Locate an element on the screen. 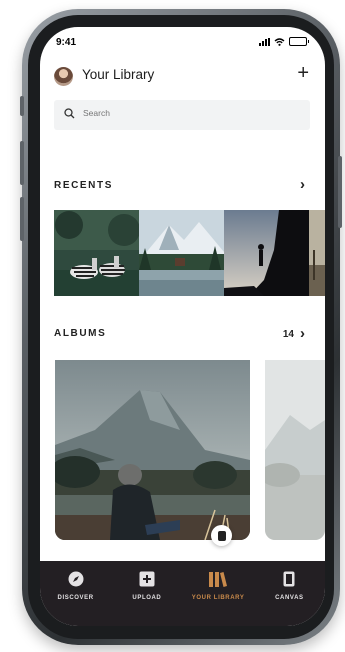 This screenshot has width=345, height=652. albums-title: ALBUMS is located at coordinates (80, 333).